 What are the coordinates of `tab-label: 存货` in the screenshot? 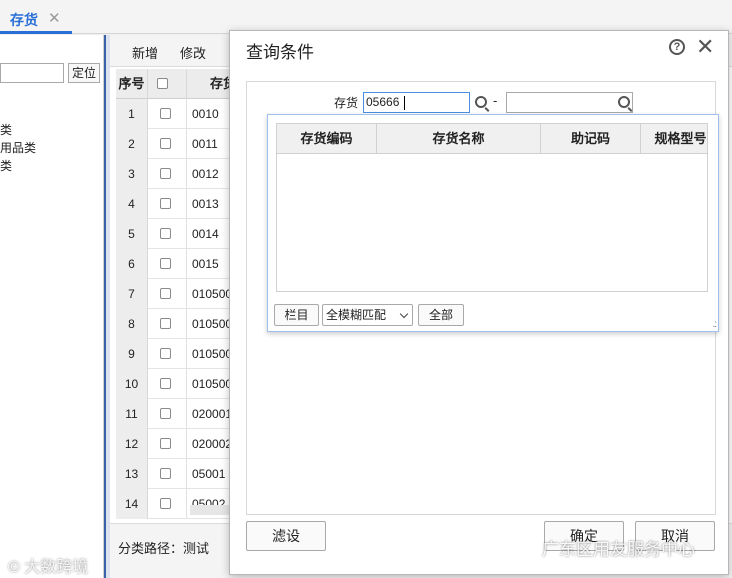 It's located at (24, 20).